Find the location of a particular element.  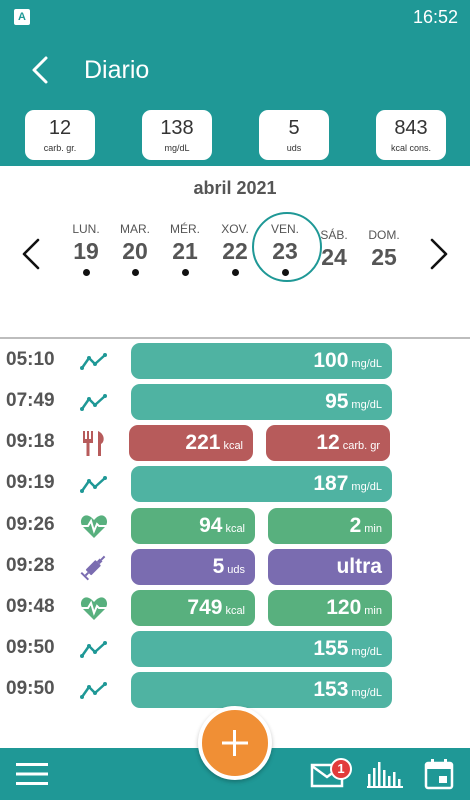

meal-kcal-pill: 221 kcal is located at coordinates (191, 443).